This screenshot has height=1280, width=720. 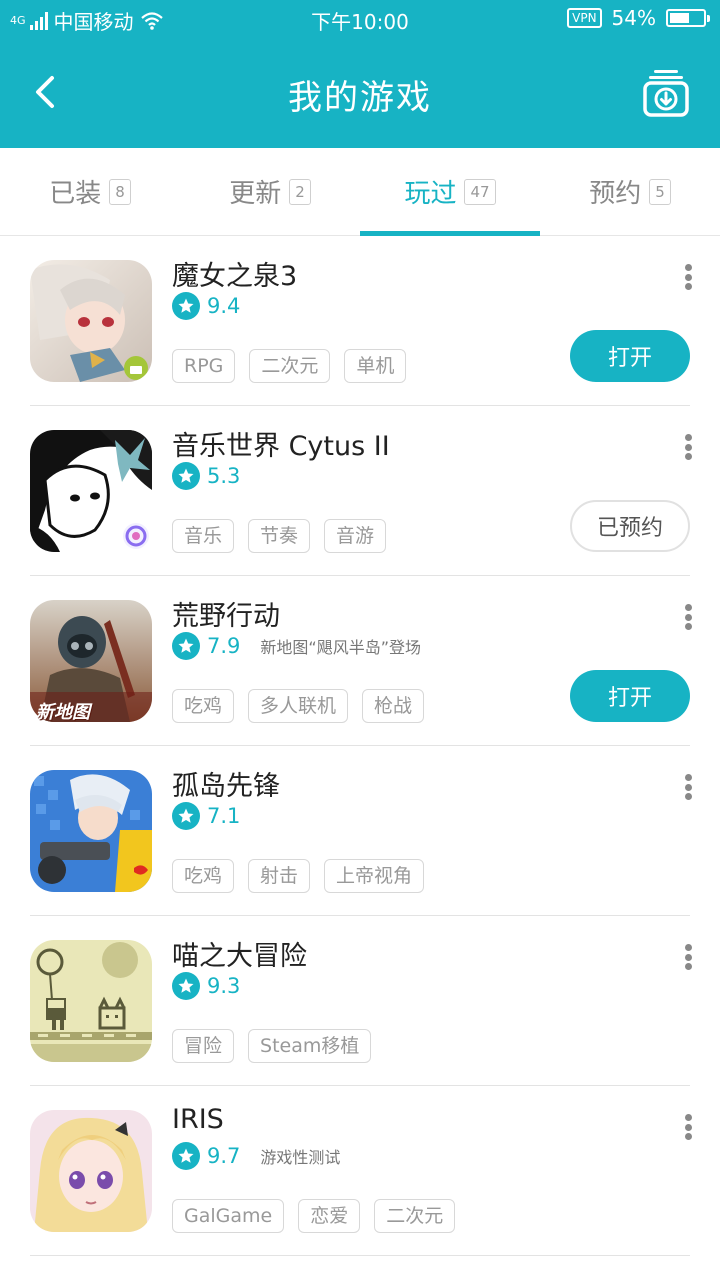 I want to click on game-list-item: 魔女之泉3 9.4 RPG 二次元 单机 打开, so click(x=360, y=321).